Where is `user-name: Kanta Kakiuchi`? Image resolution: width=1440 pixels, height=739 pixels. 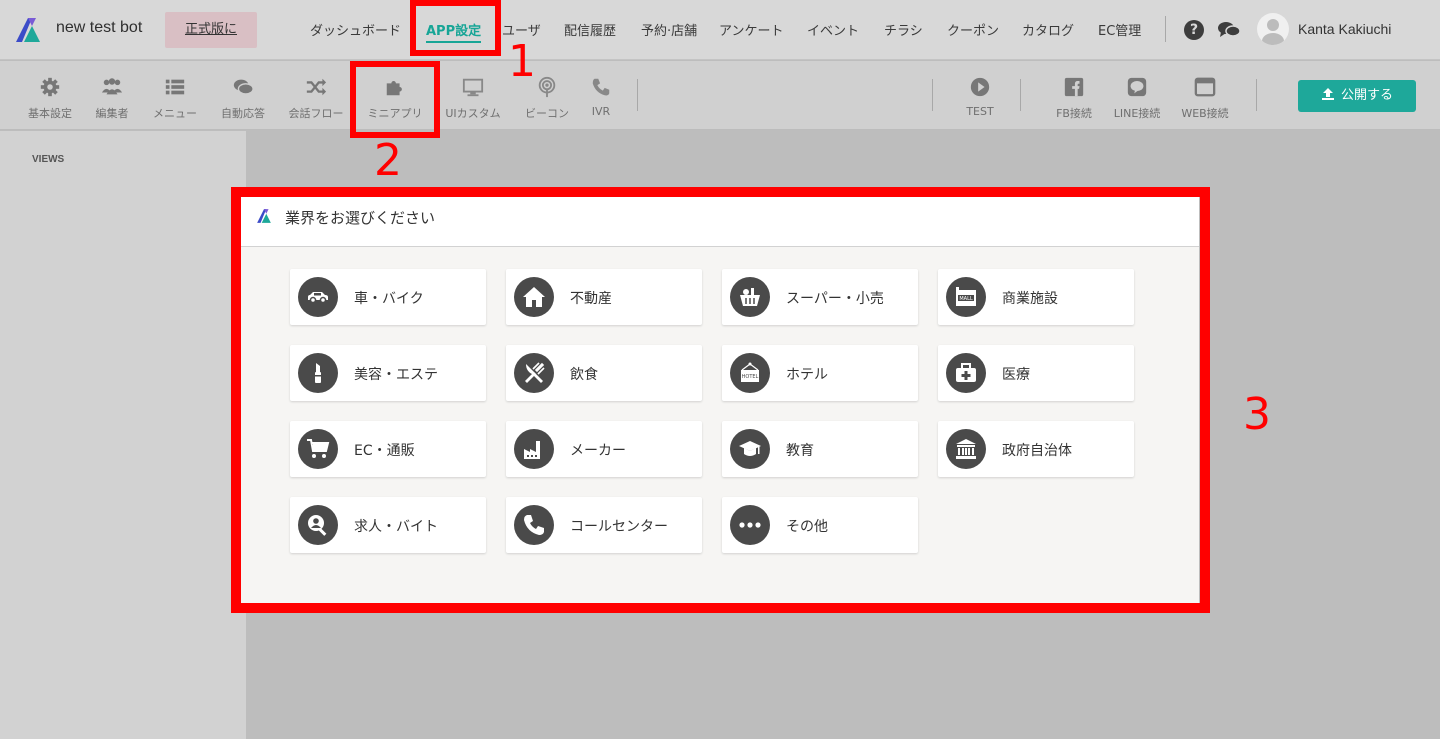 user-name: Kanta Kakiuchi is located at coordinates (1344, 29).